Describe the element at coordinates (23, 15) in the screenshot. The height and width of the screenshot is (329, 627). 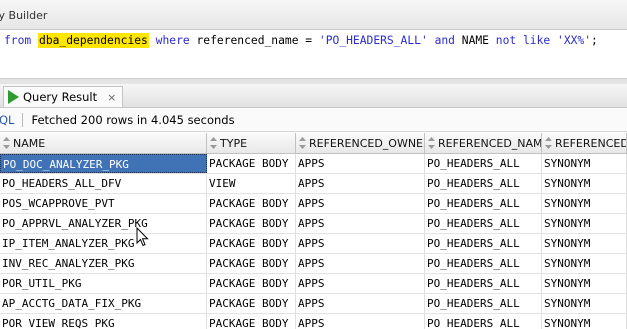
I see `query-builder-tab: ry Builder` at that location.